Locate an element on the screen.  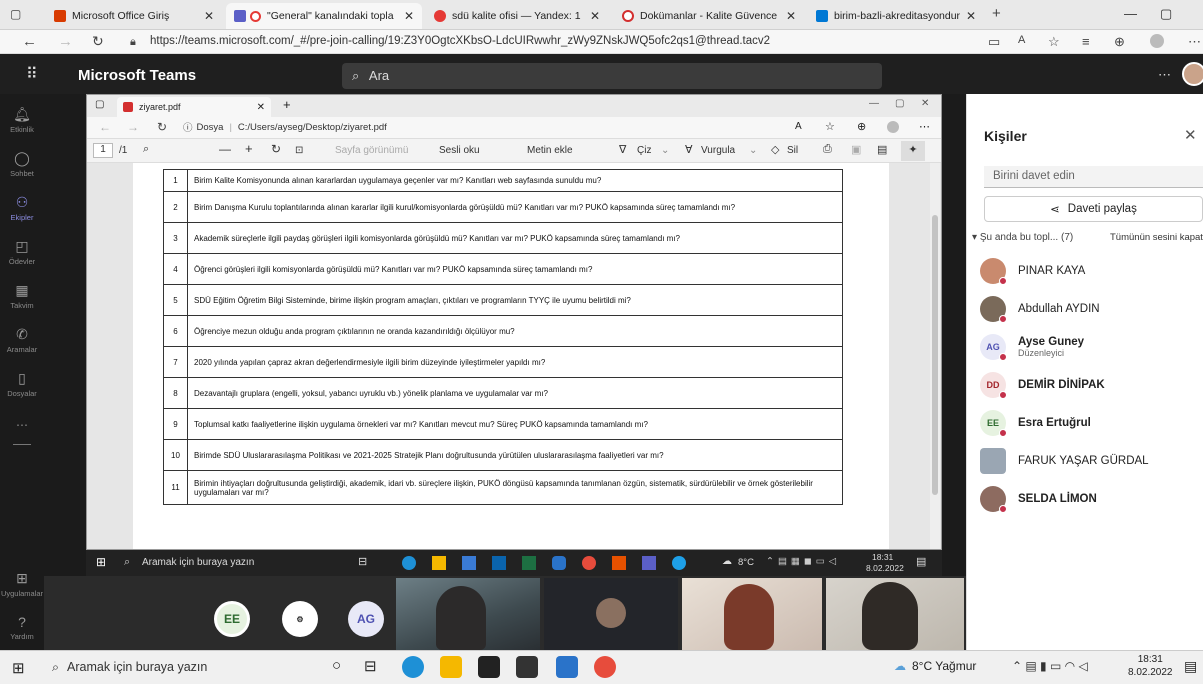
in-meeting-section-toggle: ▾ Şu anda bu topl... (7) is located at coordinates (1022, 237).